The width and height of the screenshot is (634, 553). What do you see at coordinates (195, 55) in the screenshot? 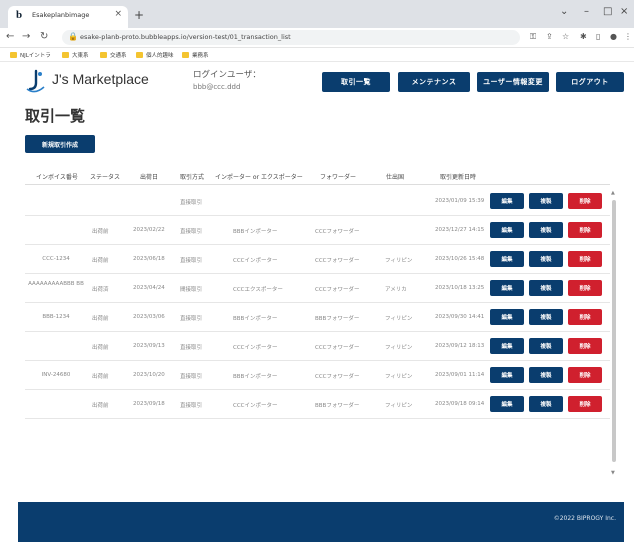
I see `bookmark-item: 業務系` at bounding box center [195, 55].